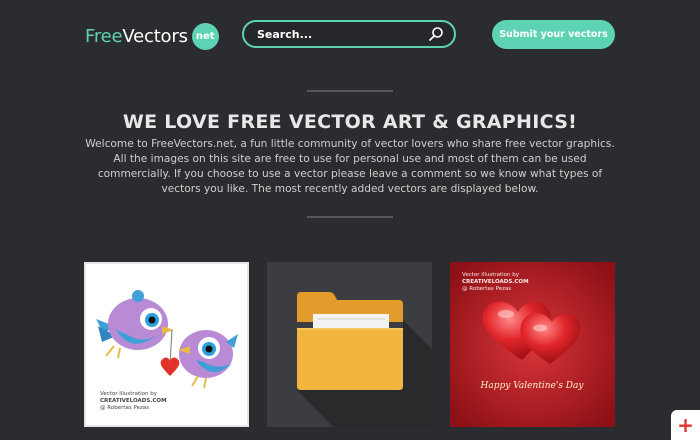 This screenshot has width=700, height=440. Describe the element at coordinates (155, 36) in the screenshot. I see `logo-vectors: Vectors` at that location.